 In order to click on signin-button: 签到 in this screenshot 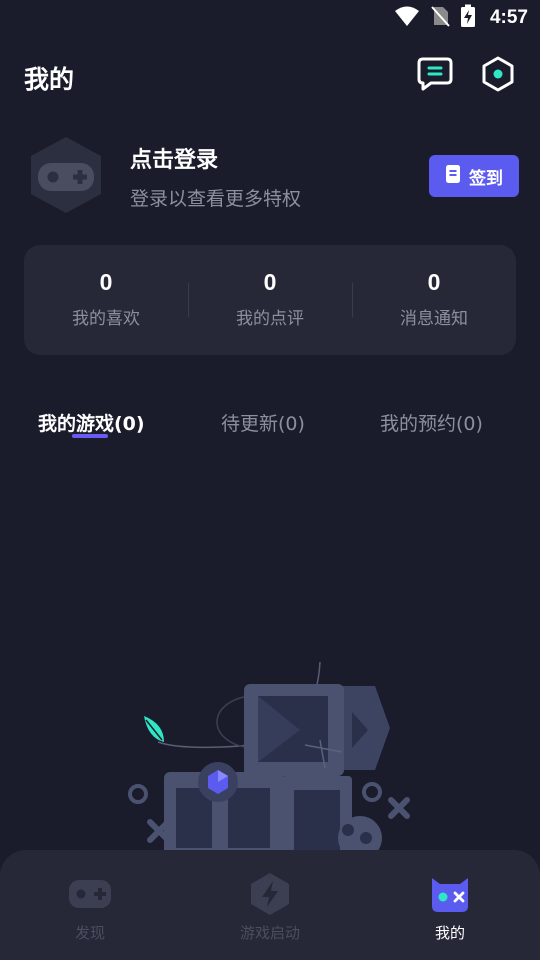, I will do `click(474, 176)`.